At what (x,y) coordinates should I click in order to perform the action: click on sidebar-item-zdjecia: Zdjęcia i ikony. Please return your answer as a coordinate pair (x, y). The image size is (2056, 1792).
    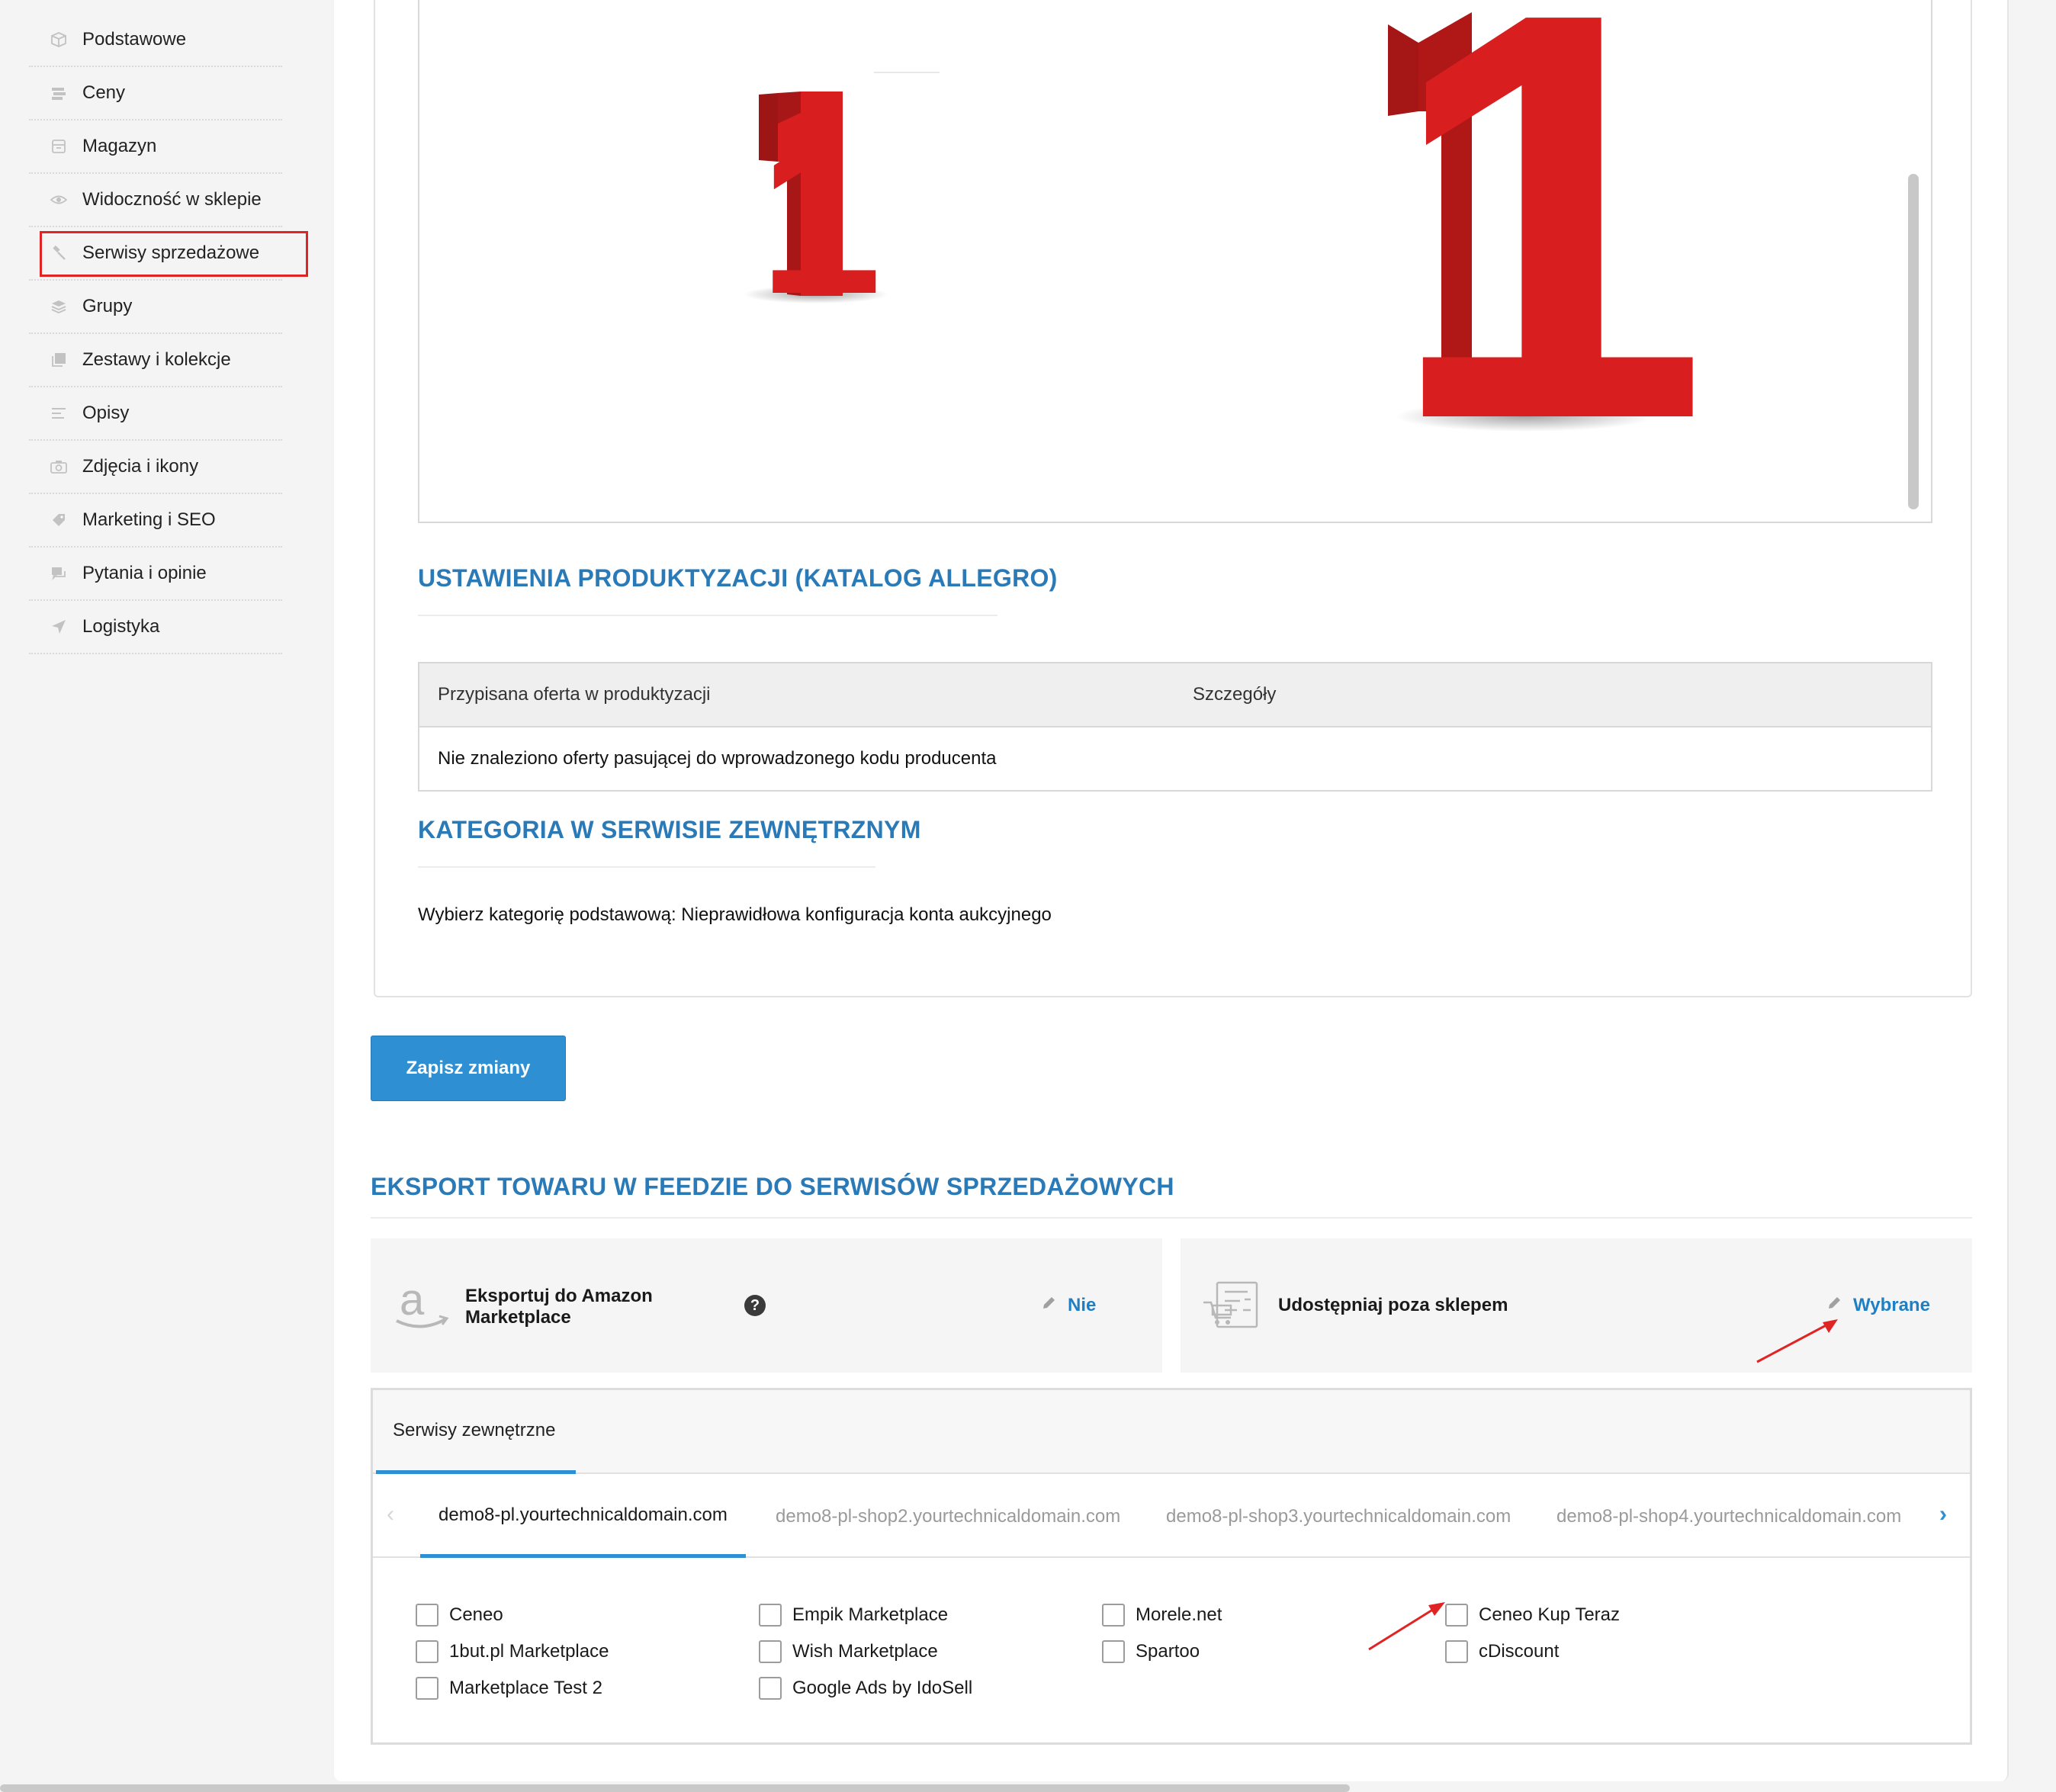
    Looking at the image, I should click on (155, 468).